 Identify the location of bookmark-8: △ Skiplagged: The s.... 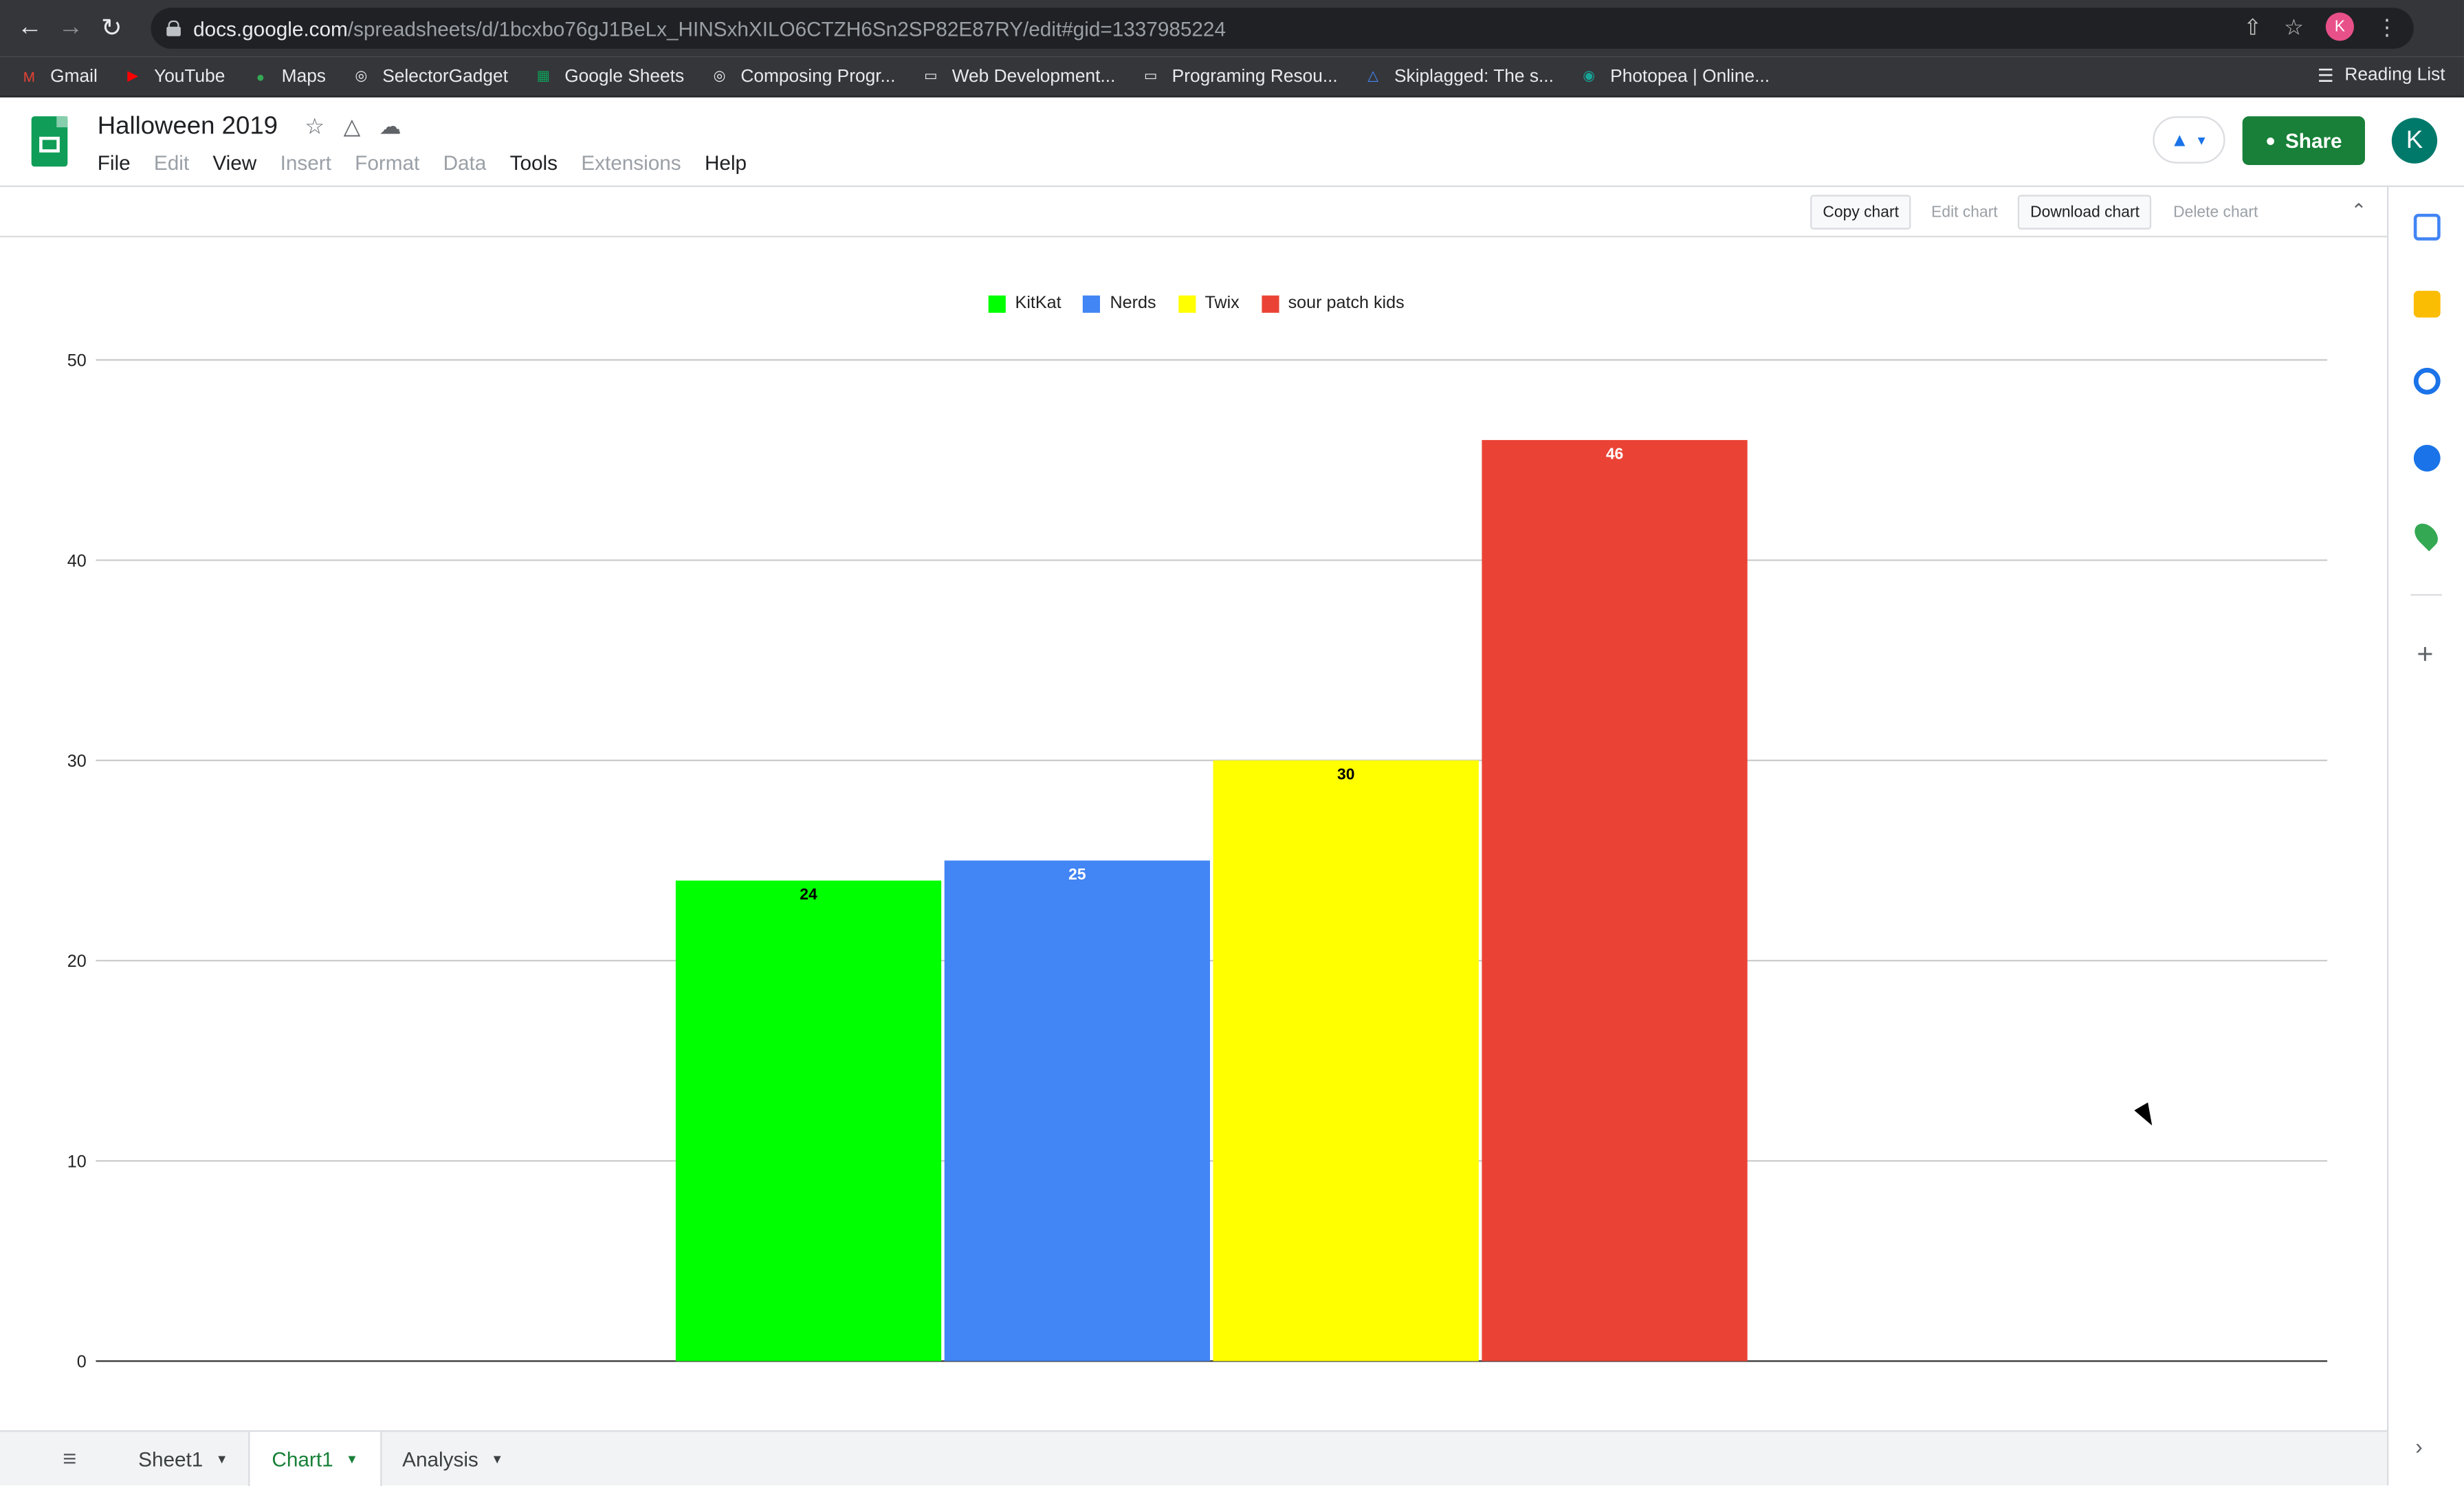
(1458, 76).